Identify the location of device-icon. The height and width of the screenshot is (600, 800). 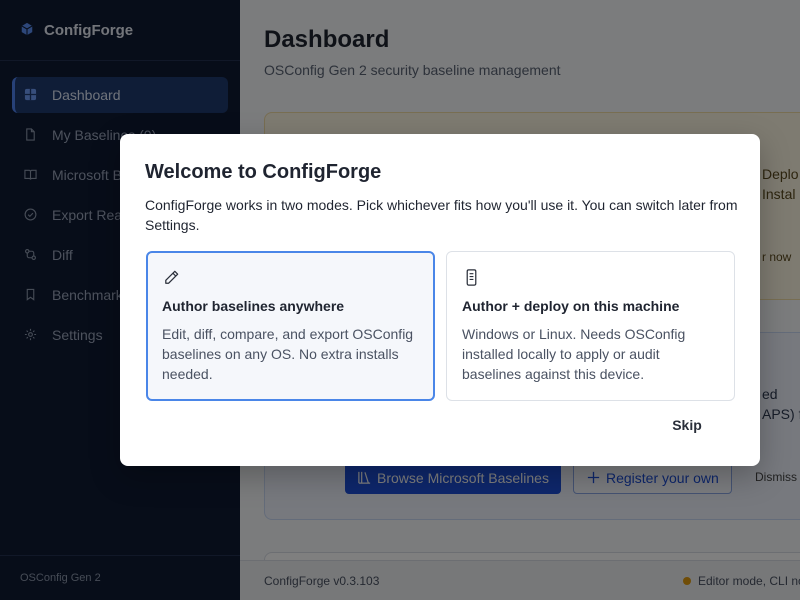
(472, 278).